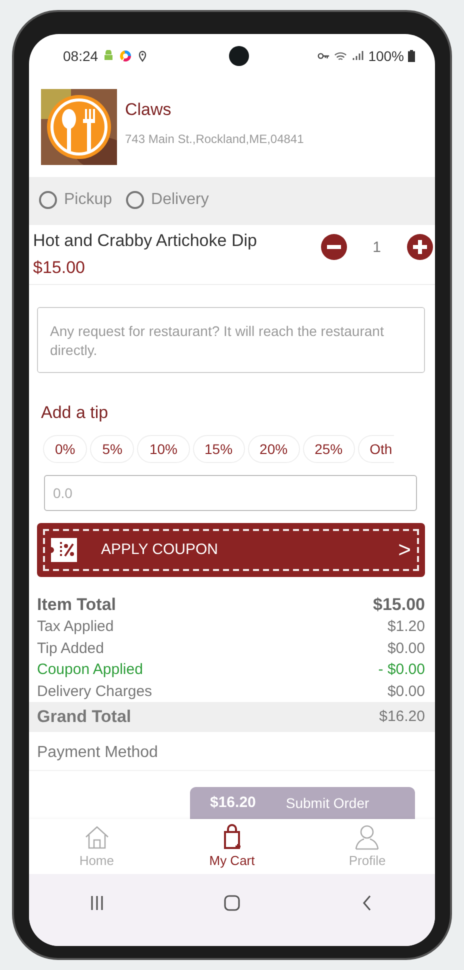 Image resolution: width=464 pixels, height=970 pixels. What do you see at coordinates (323, 56) in the screenshot?
I see `key-icon` at bounding box center [323, 56].